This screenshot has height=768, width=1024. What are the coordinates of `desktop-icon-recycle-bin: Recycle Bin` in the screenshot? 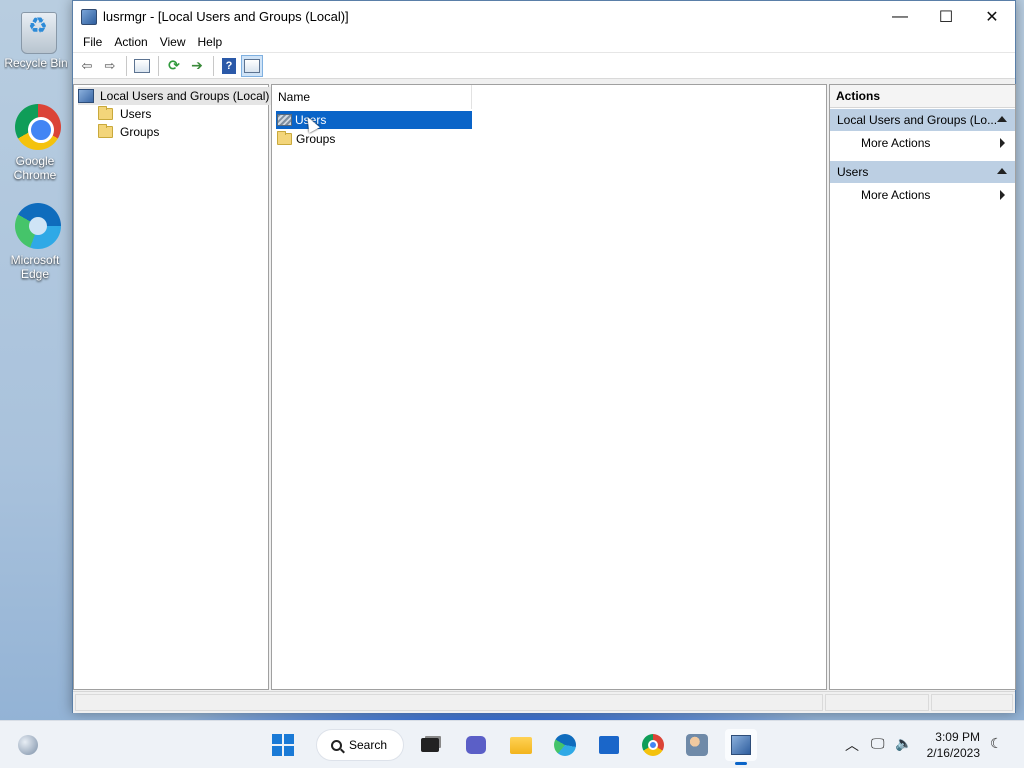 It's located at (39, 39).